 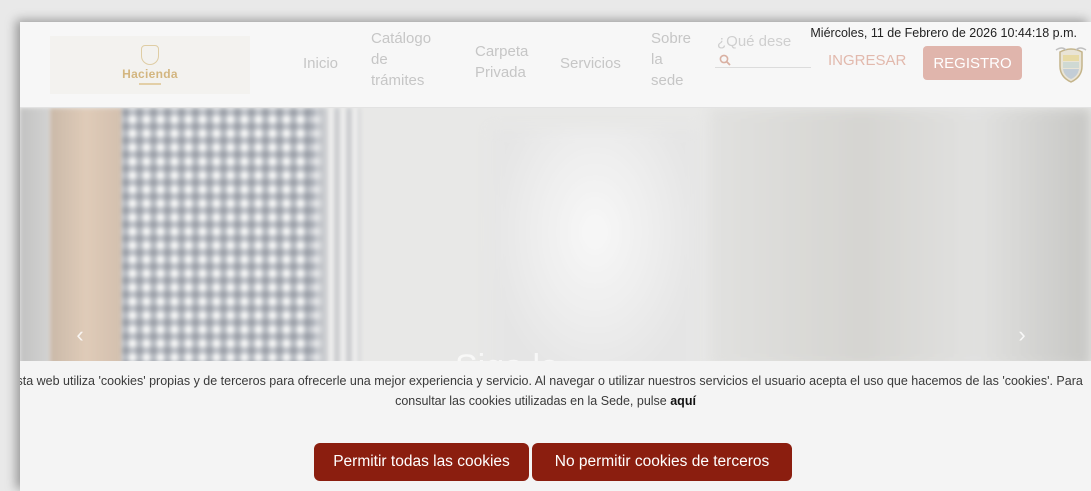 What do you see at coordinates (683, 401) in the screenshot?
I see `cookie-info-link: aquí` at bounding box center [683, 401].